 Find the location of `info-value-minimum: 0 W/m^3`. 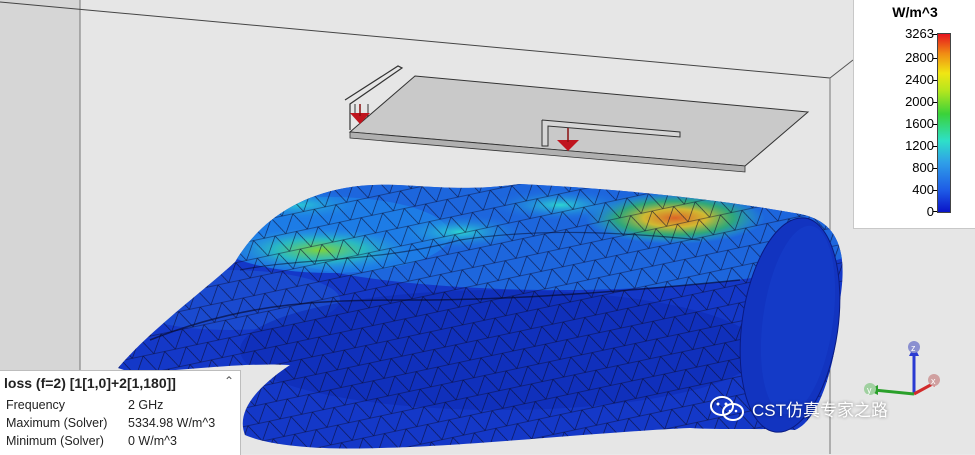

info-value-minimum: 0 W/m^3 is located at coordinates (152, 441).